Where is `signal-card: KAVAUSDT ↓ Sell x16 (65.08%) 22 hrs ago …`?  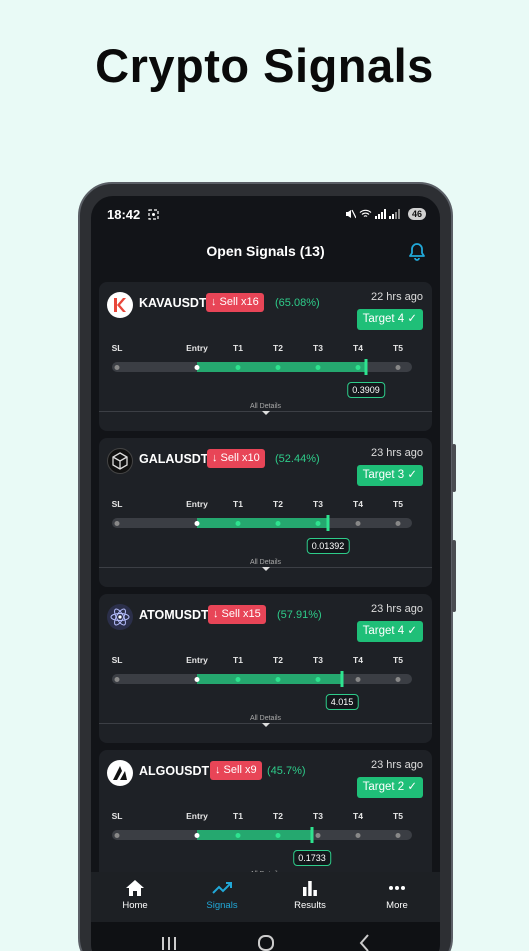
signal-card: KAVAUSDT ↓ Sell x16 (65.08%) 22 hrs ago … is located at coordinates (265, 356).